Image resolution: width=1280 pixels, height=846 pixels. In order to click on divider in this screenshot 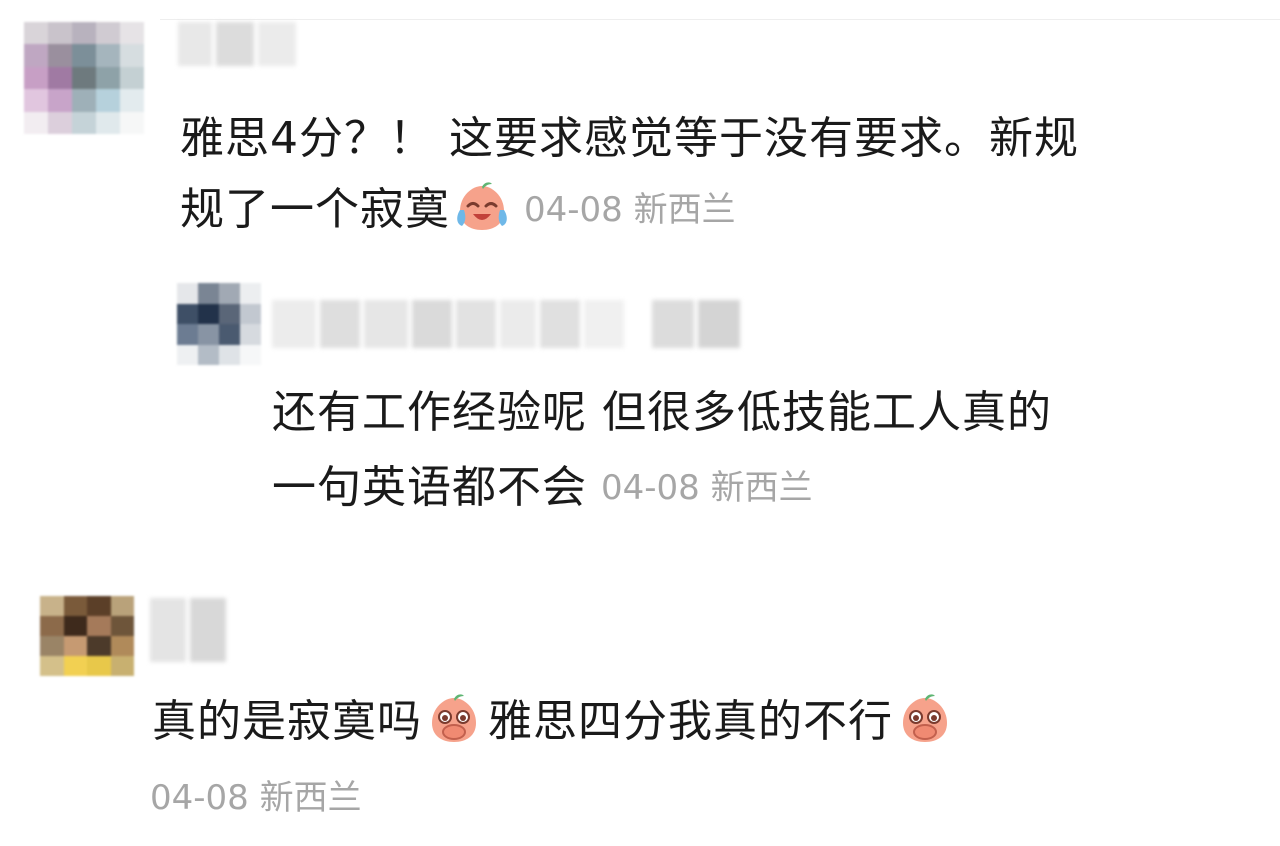, I will do `click(720, 19)`.